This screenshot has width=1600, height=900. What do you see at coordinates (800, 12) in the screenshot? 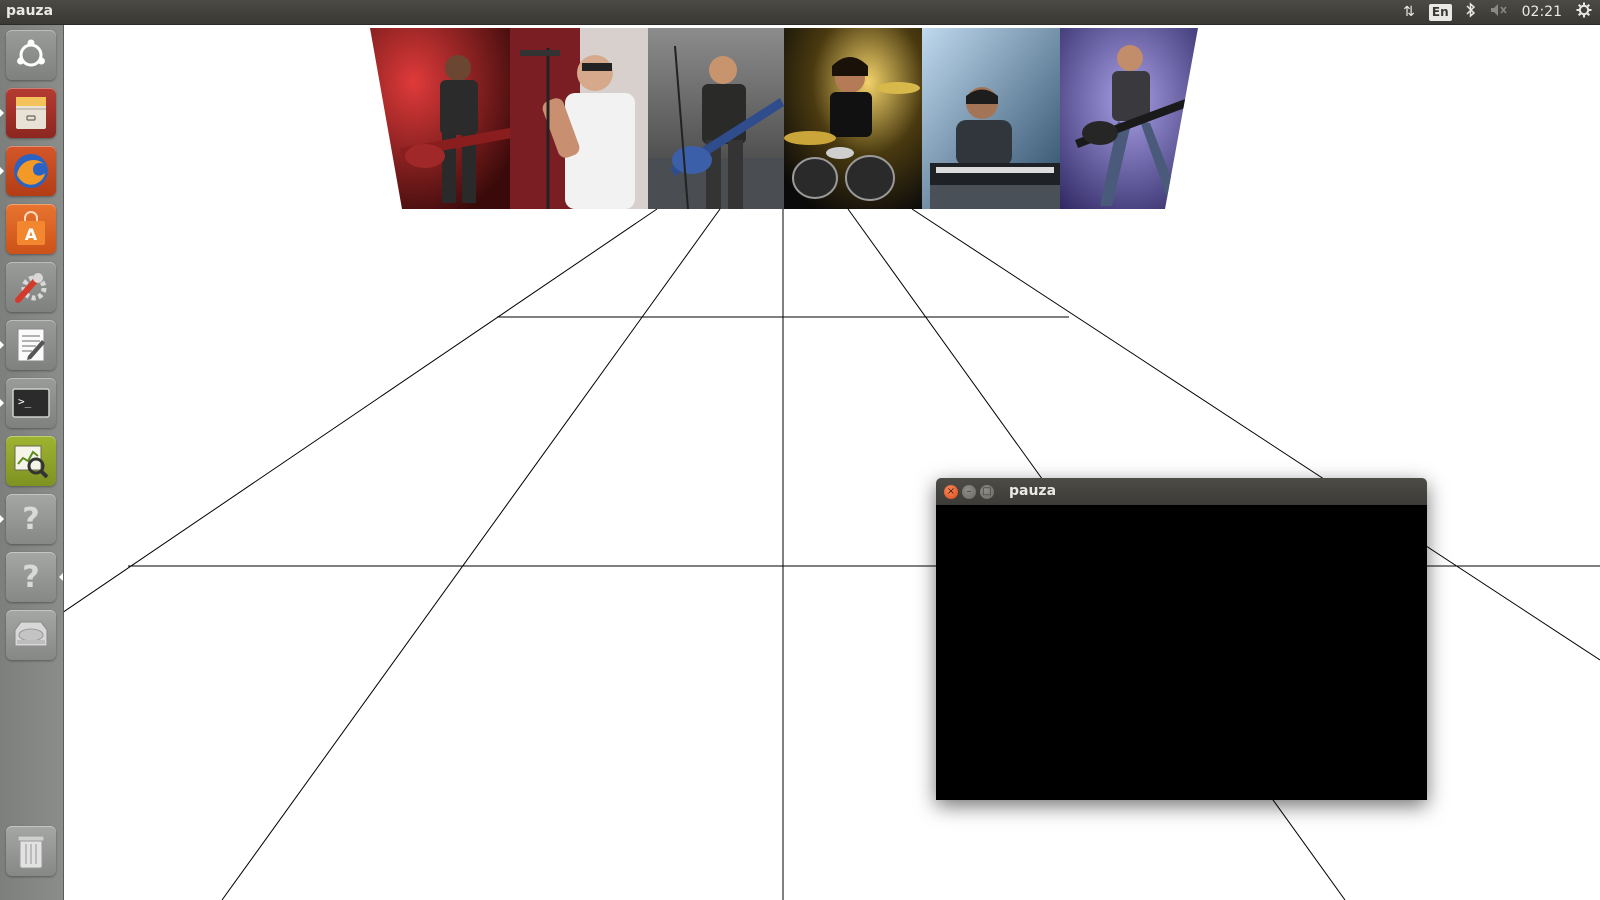
I see `top-panel: pauza ⇅ En 02:21` at bounding box center [800, 12].